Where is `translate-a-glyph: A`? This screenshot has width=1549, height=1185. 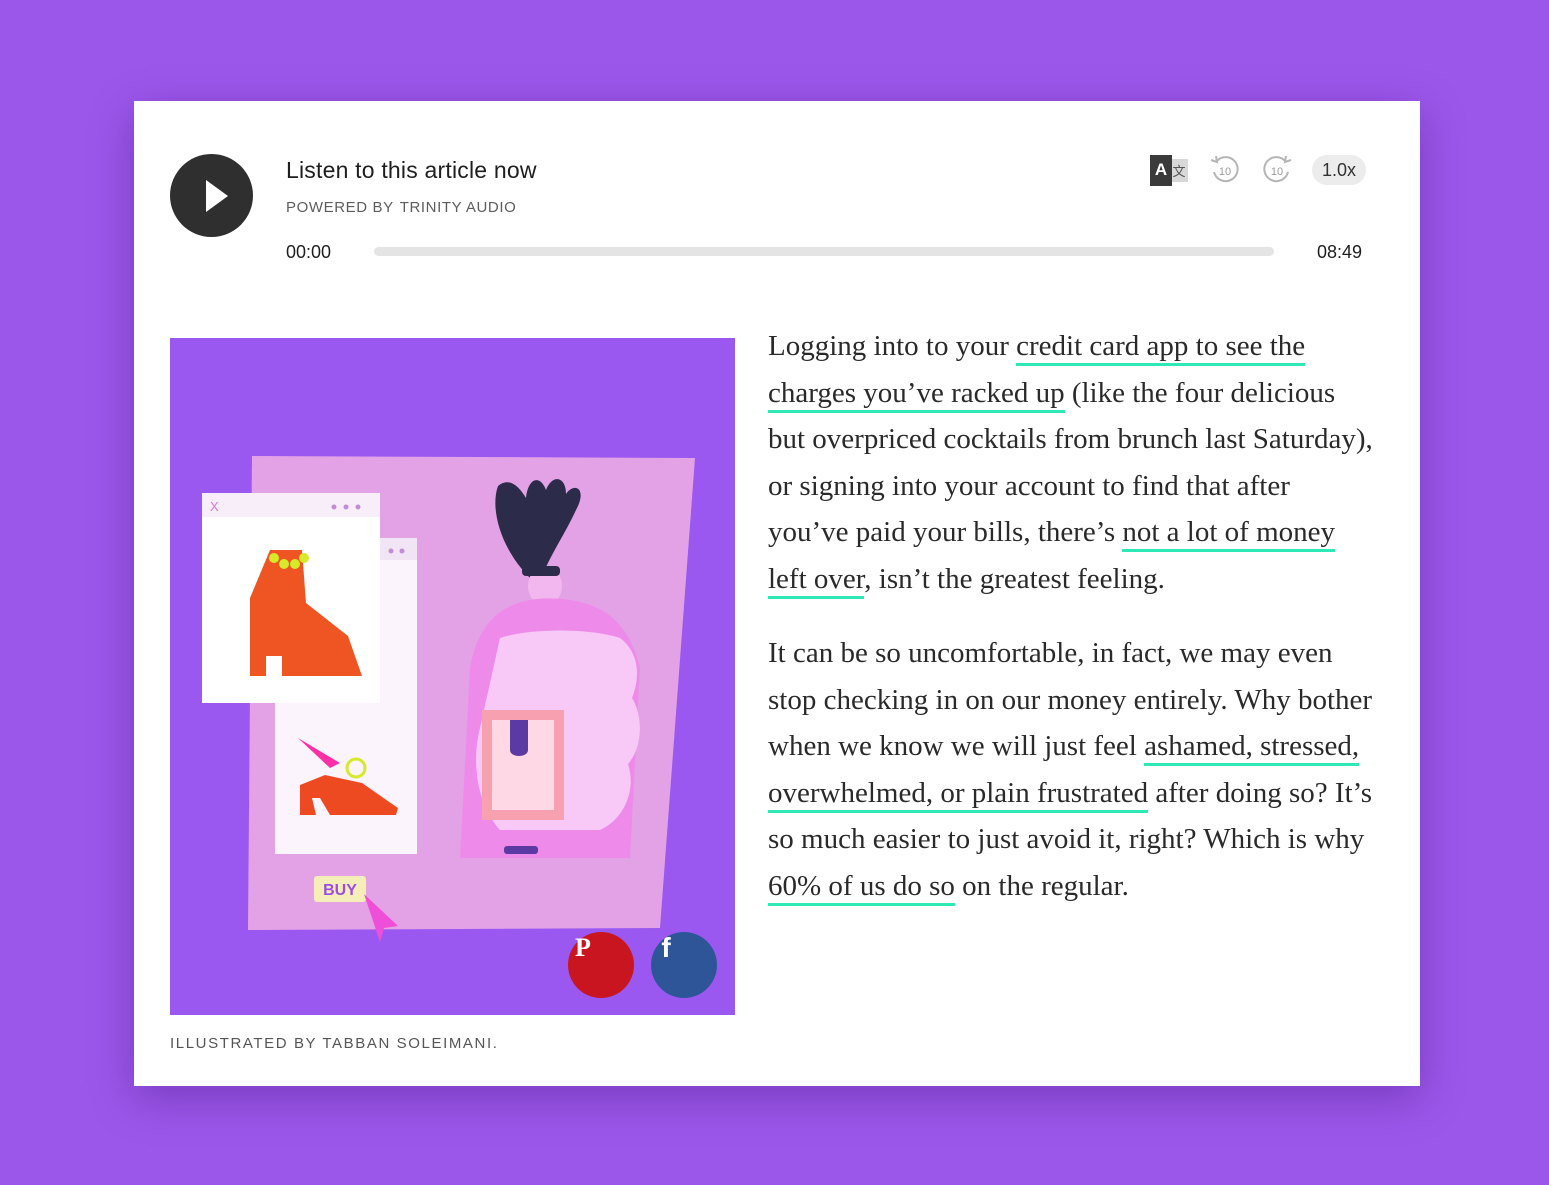
translate-a-glyph: A is located at coordinates (1161, 170).